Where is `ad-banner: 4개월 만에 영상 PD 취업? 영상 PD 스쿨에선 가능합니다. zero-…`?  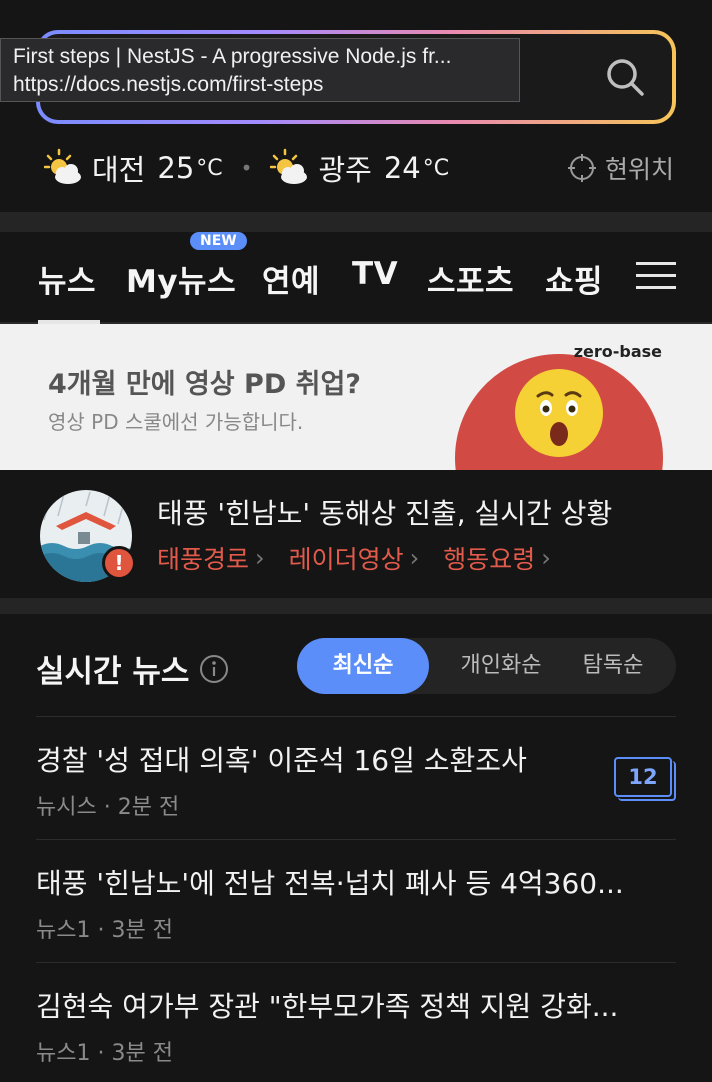 ad-banner: 4개월 만에 영상 PD 취업? 영상 PD 스쿨에선 가능합니다. zero-… is located at coordinates (356, 397).